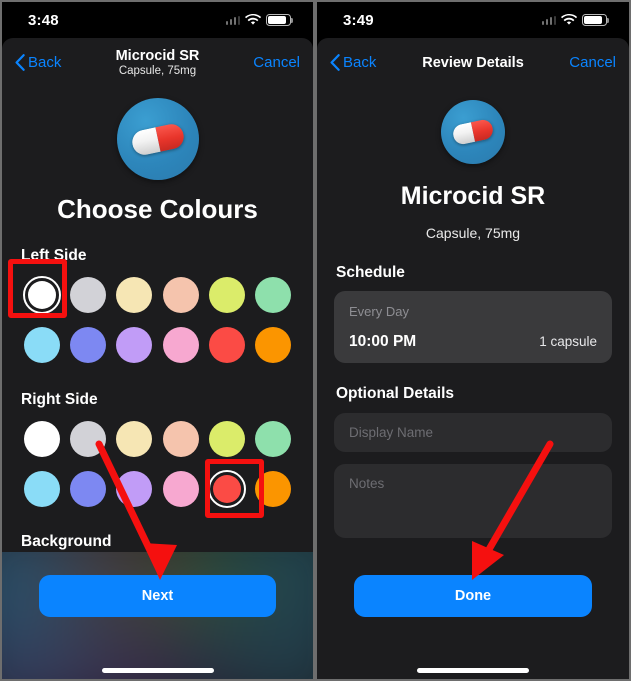 The image size is (631, 681). I want to click on page-subtitle: Capsule, 75mg, so click(157, 71).